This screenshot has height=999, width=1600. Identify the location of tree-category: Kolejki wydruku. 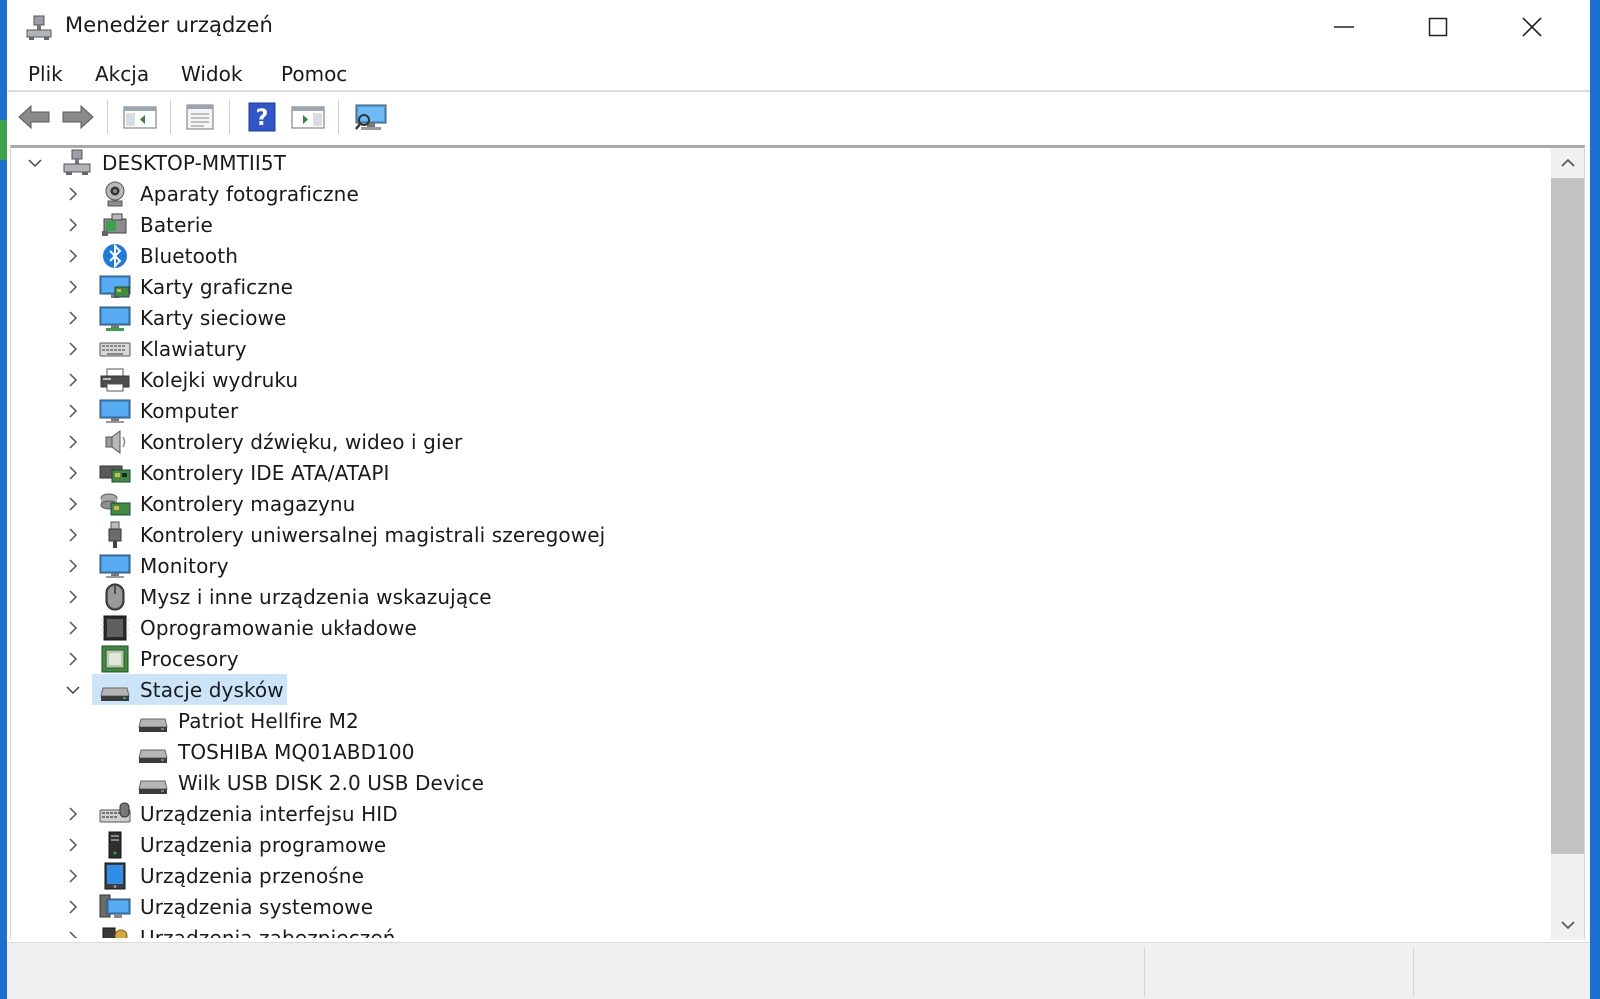
(180, 379).